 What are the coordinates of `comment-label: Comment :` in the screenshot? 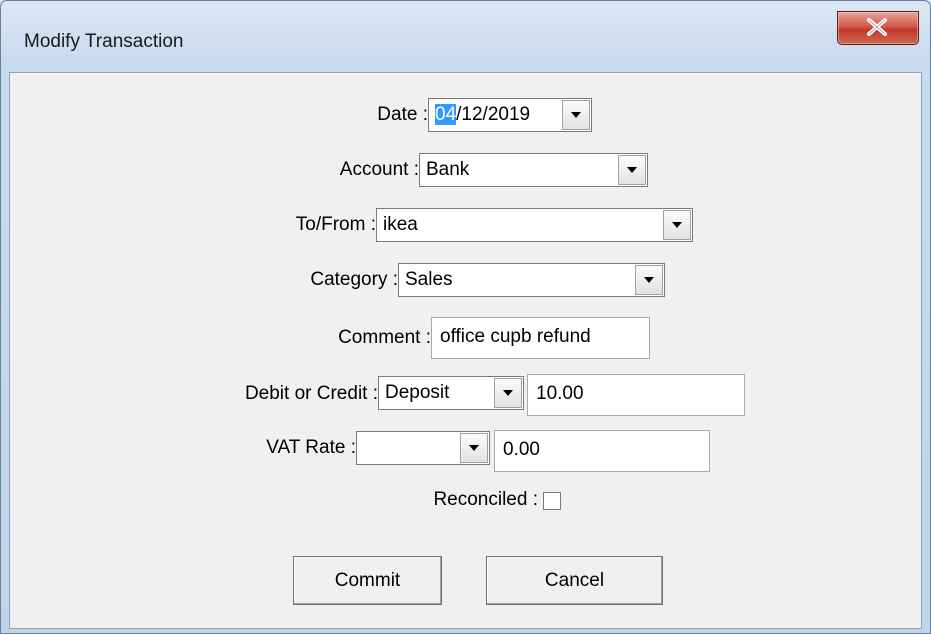 It's located at (384, 337).